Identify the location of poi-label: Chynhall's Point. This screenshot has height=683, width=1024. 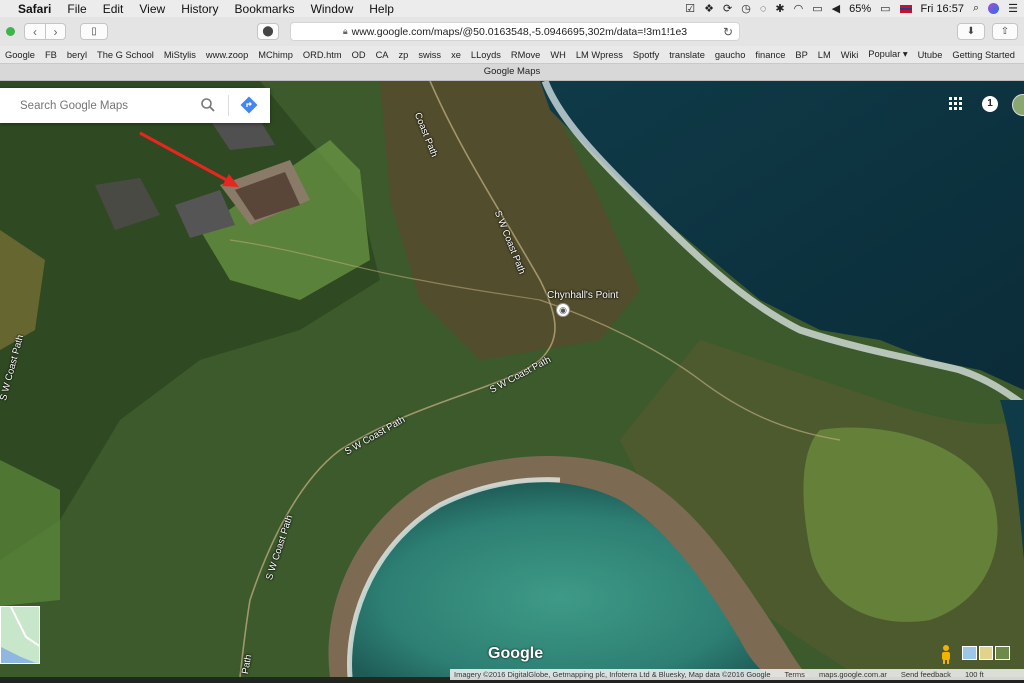
(582, 295).